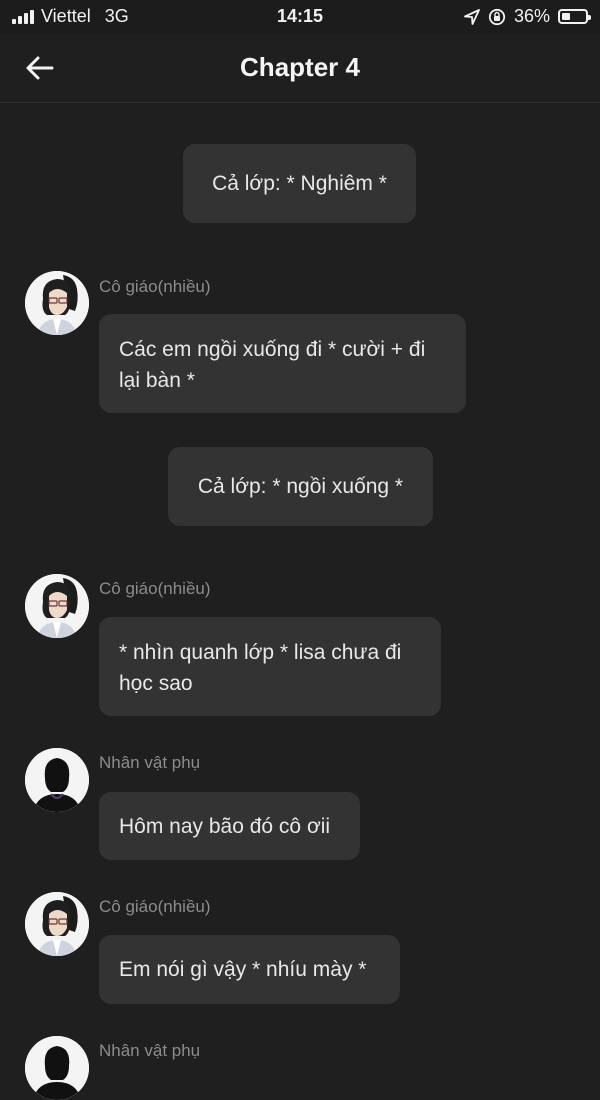 The image size is (600, 1100). I want to click on battery-percent: 36%, so click(531, 16).